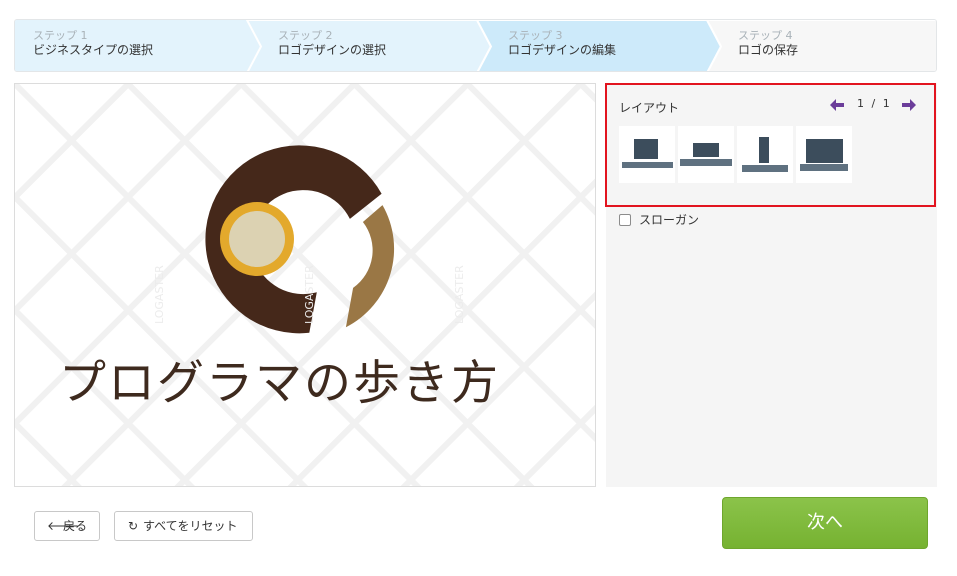  I want to click on layout-page-indicator: 1 / 1, so click(873, 103).